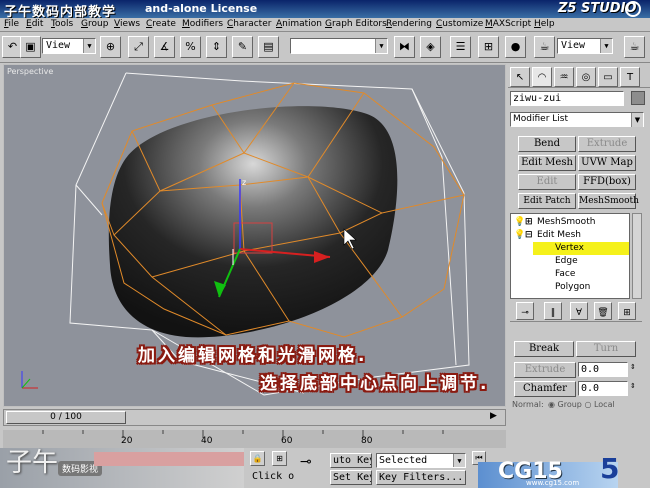 This screenshot has width=650, height=488. What do you see at coordinates (254, 417) in the screenshot?
I see `time-slider: 0 / 100 ▶` at bounding box center [254, 417].